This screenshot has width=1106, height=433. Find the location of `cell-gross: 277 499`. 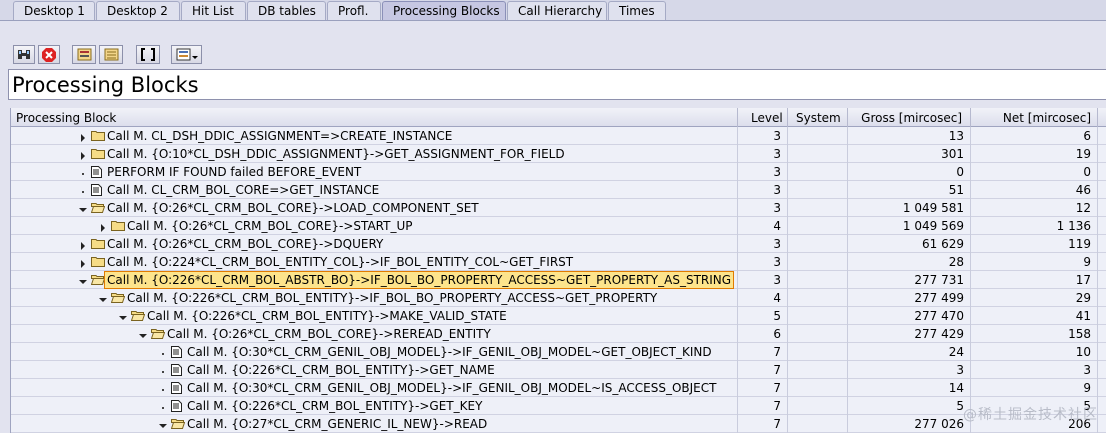

cell-gross: 277 499 is located at coordinates (909, 298).